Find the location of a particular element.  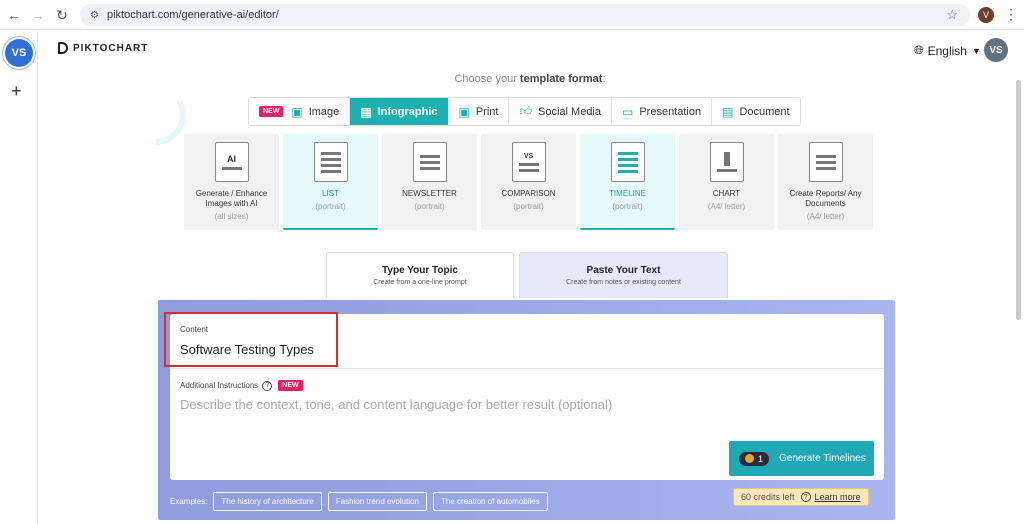

forward-icon: → is located at coordinates (38, 15).